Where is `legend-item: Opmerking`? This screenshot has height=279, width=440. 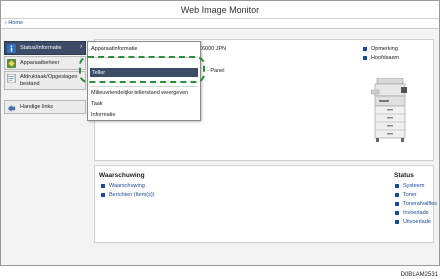
legend-item: Opmerking is located at coordinates (398, 50).